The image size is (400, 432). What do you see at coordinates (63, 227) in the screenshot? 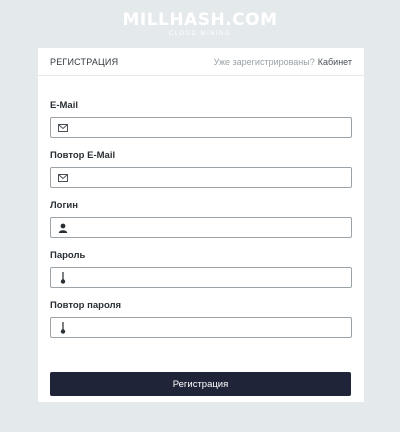
I see `user-icon` at bounding box center [63, 227].